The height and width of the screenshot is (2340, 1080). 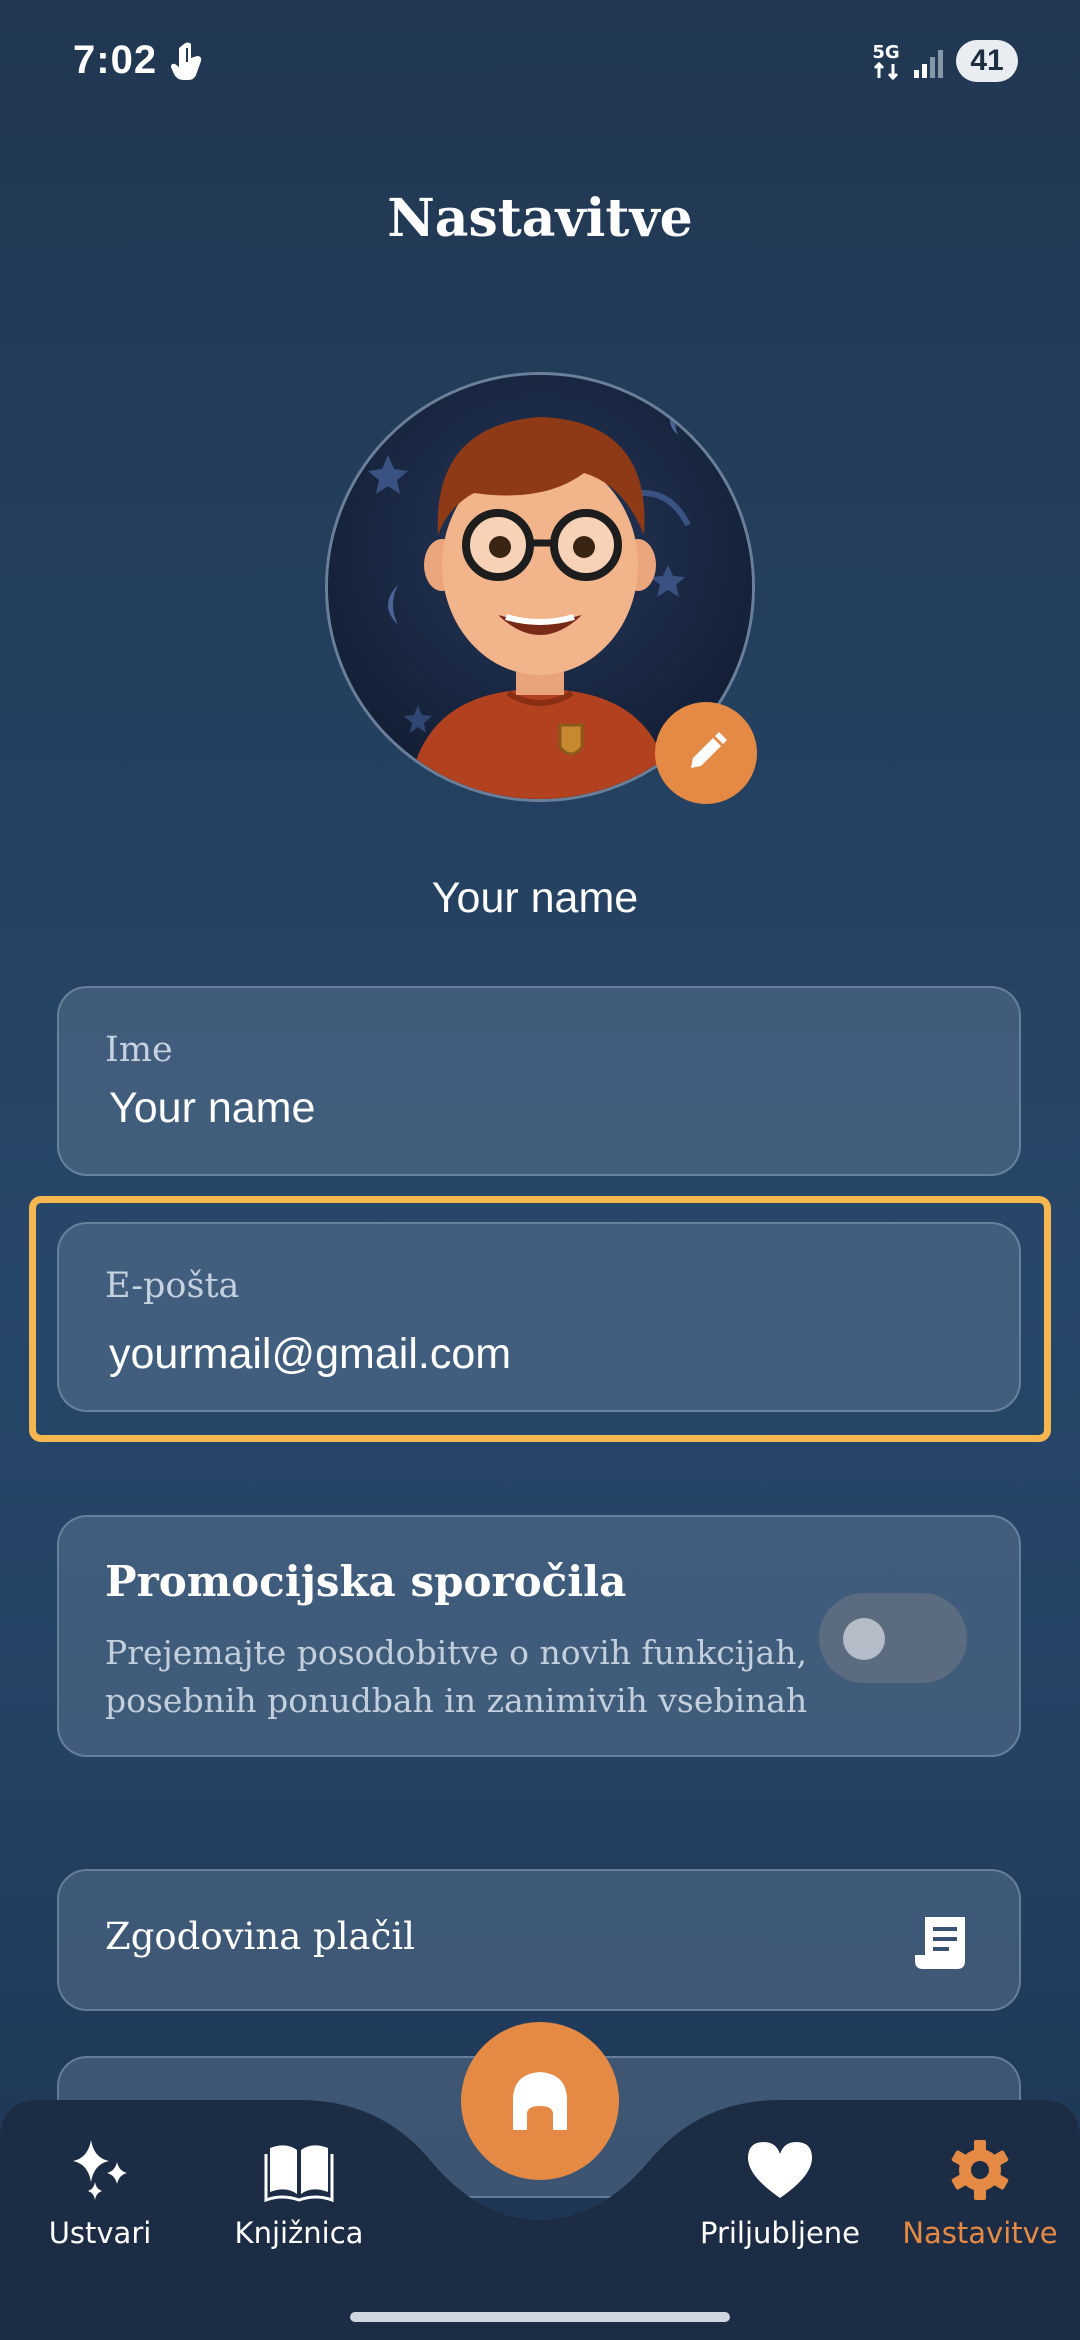 What do you see at coordinates (186, 61) in the screenshot?
I see `gesture-hand-icon` at bounding box center [186, 61].